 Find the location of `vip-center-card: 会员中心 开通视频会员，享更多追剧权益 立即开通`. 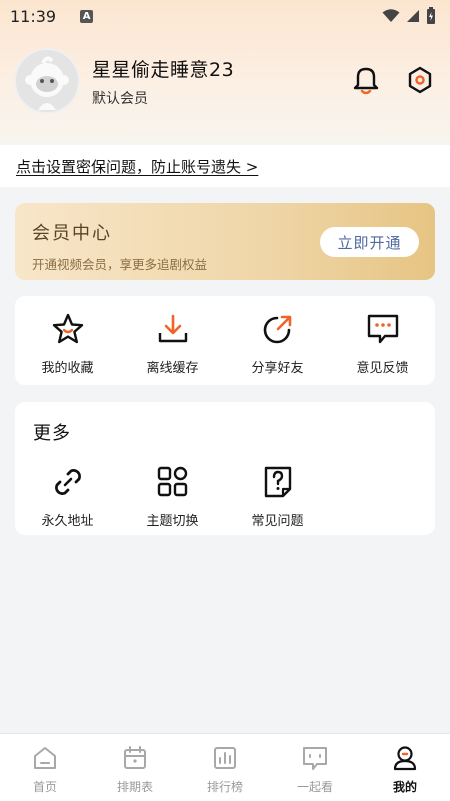

vip-center-card: 会员中心 开通视频会员，享更多追剧权益 立即开通 is located at coordinates (225, 241).